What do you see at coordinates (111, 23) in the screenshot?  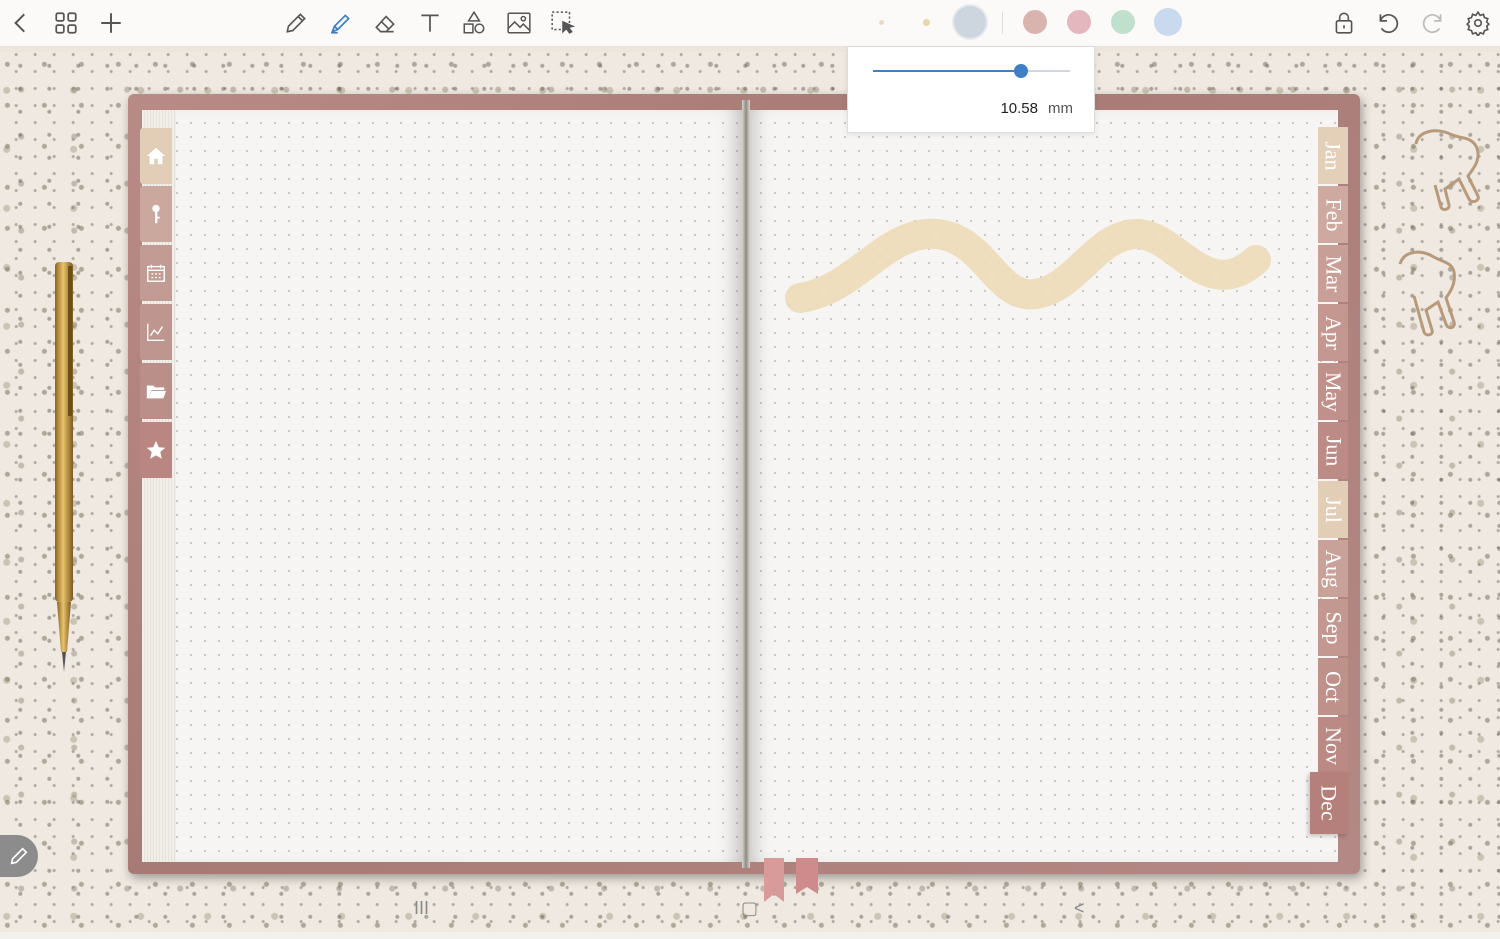 I see `add-icon` at bounding box center [111, 23].